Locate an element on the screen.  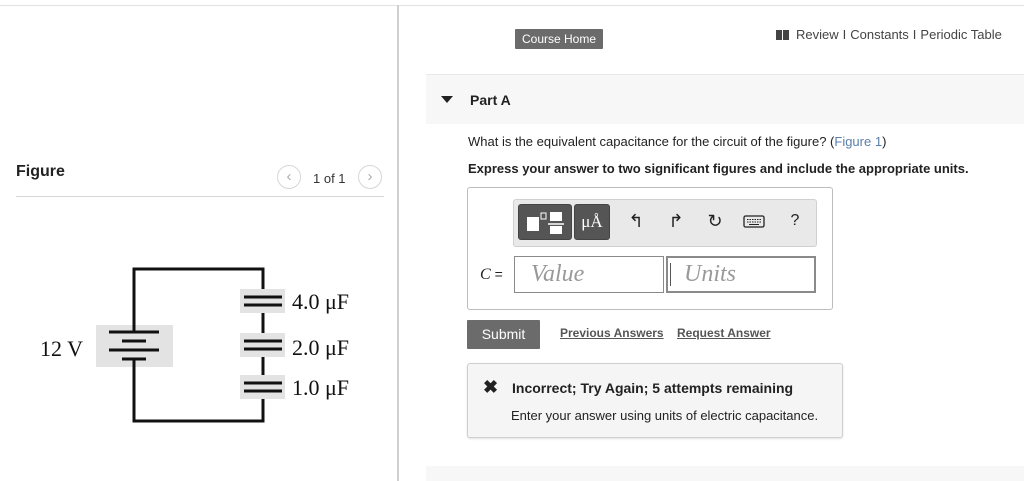
periodic-table-link: Periodic Table is located at coordinates (960, 34).